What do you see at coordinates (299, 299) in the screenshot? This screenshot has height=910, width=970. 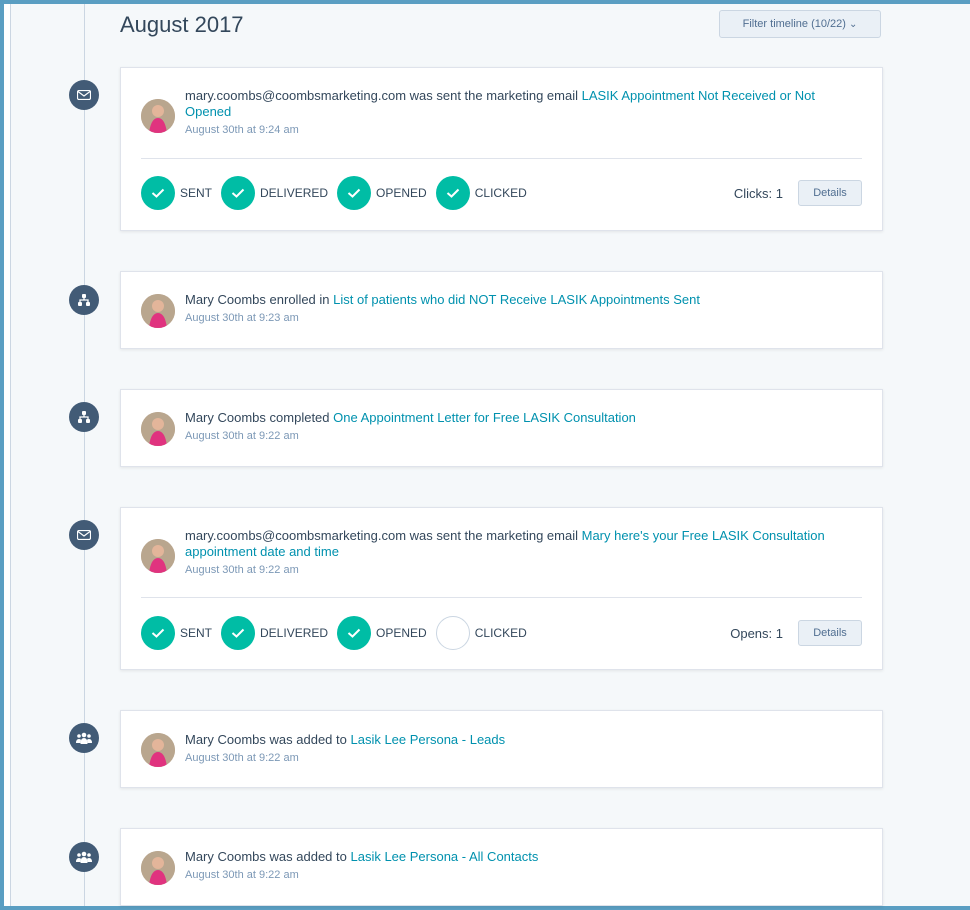 I see `event-verb: enrolled in` at bounding box center [299, 299].